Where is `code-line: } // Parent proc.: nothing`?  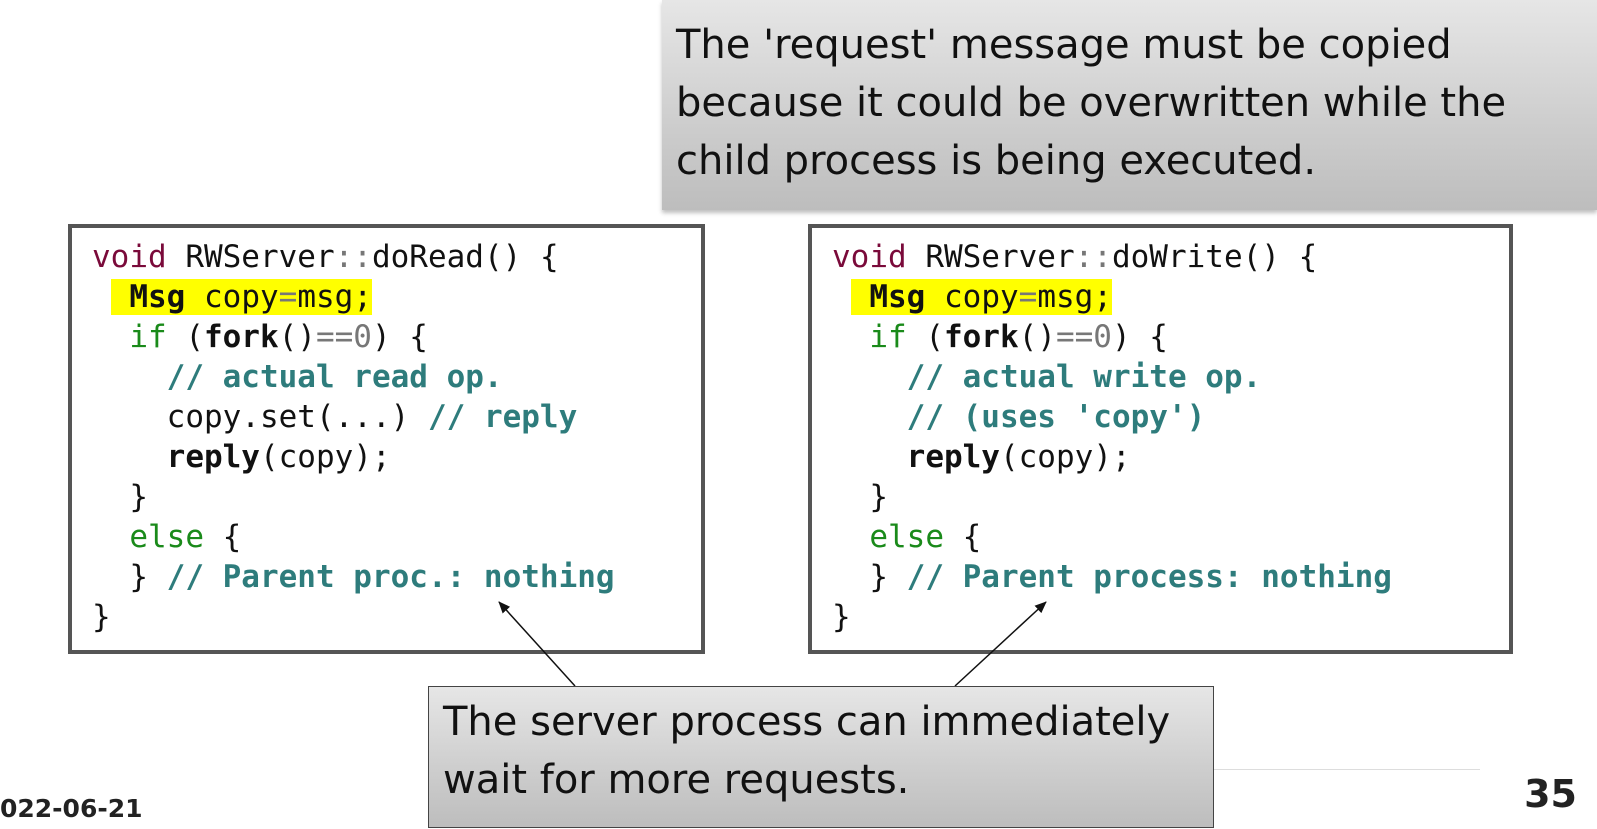
code-line: } // Parent proc.: nothing is located at coordinates (396, 577).